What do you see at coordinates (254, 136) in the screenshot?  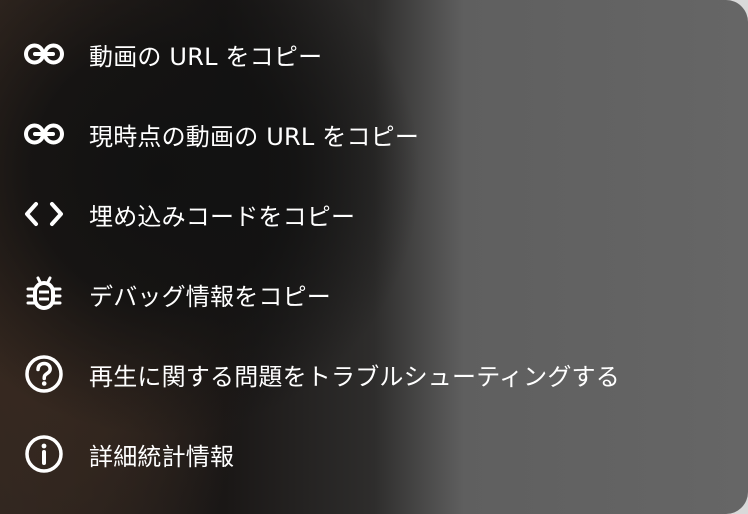 I see `menu-item-label: 現時点の動画の URL をコピー` at bounding box center [254, 136].